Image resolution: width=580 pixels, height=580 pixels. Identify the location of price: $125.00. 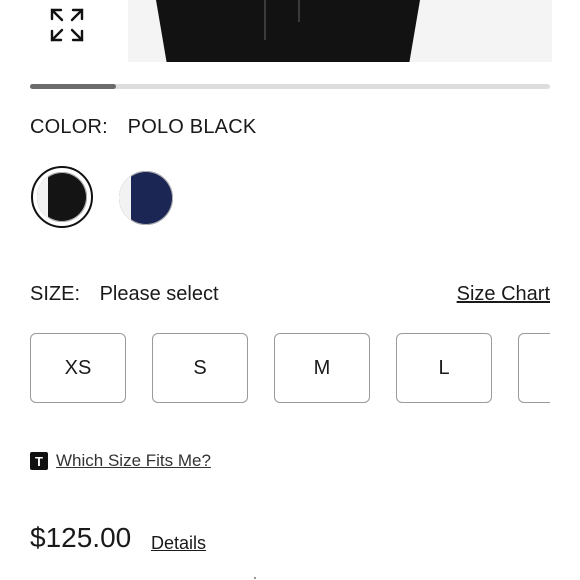
(81, 537).